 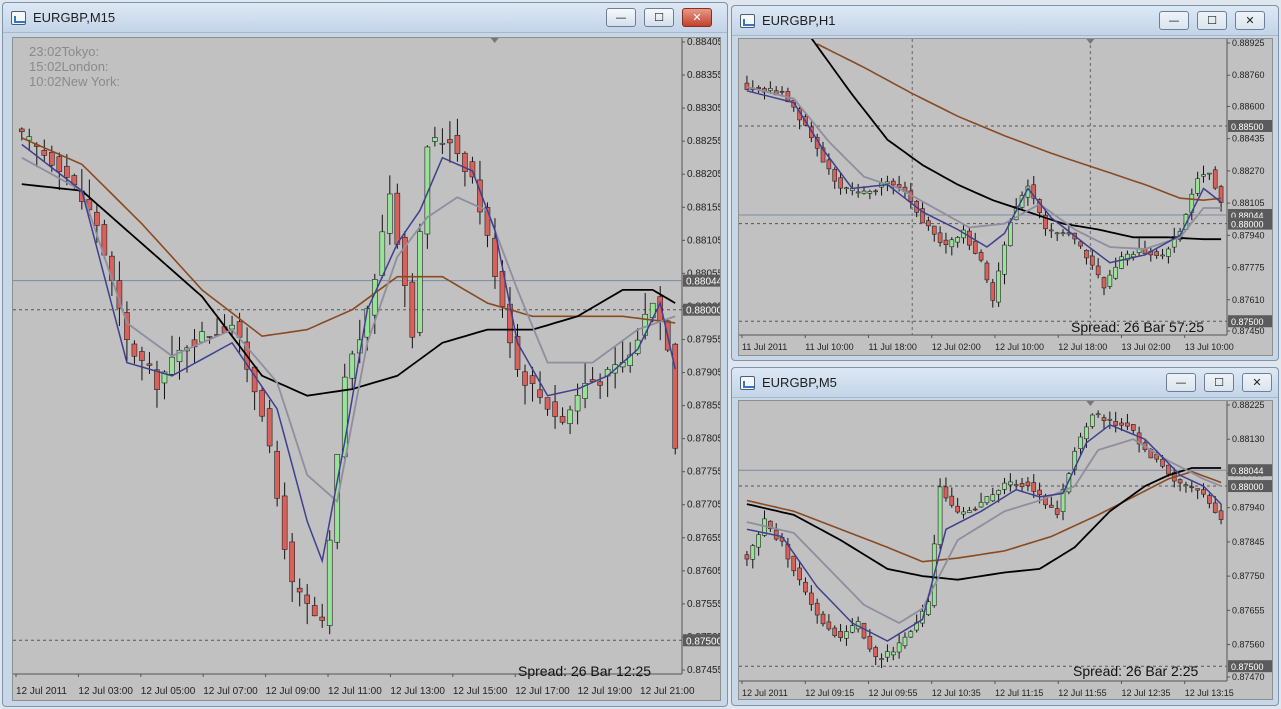 What do you see at coordinates (80, 51) in the screenshot?
I see `session-city: Tokyo:` at bounding box center [80, 51].